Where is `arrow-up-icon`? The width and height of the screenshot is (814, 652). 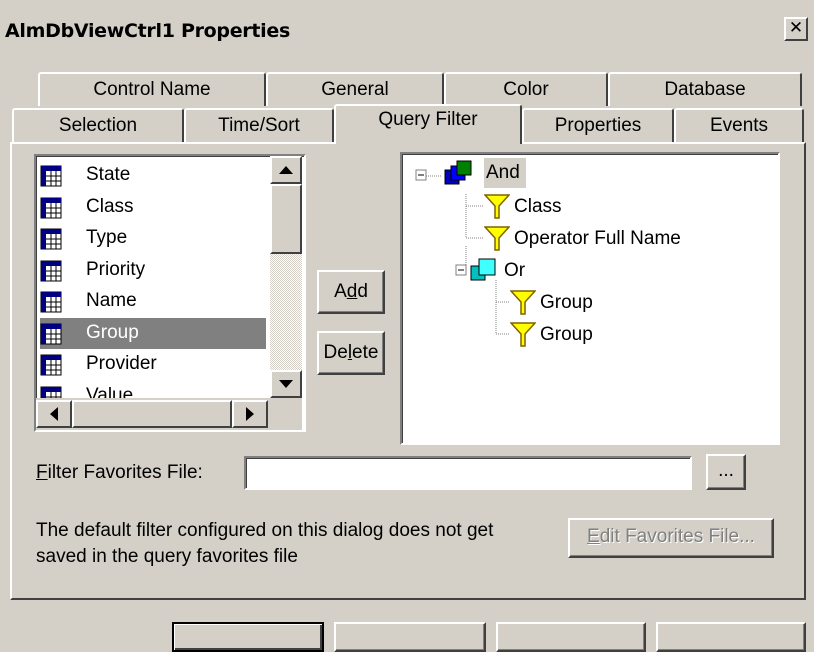
arrow-up-icon is located at coordinates (286, 170).